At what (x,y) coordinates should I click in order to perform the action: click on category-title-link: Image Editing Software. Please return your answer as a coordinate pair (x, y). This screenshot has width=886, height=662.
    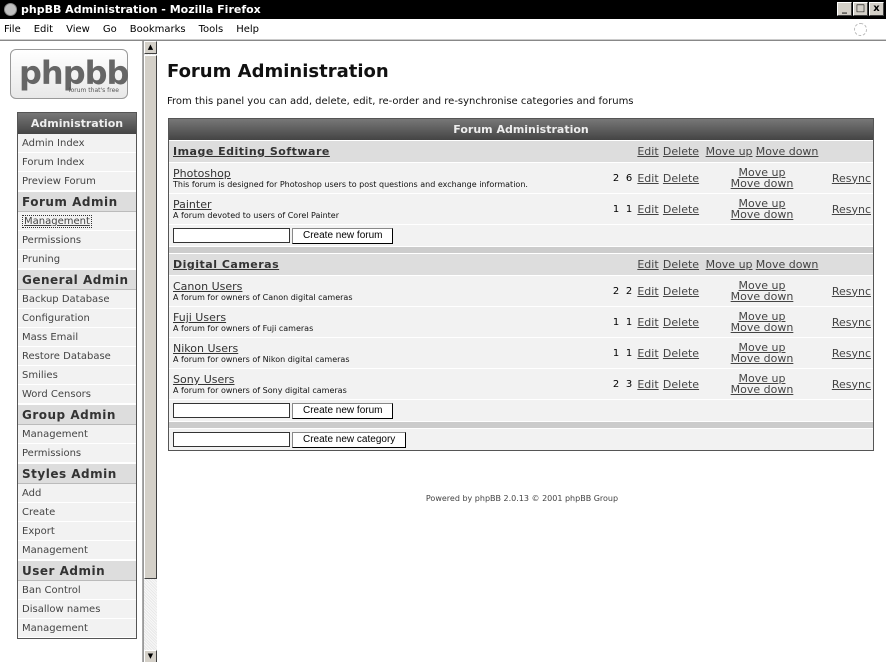
    Looking at the image, I should click on (251, 151).